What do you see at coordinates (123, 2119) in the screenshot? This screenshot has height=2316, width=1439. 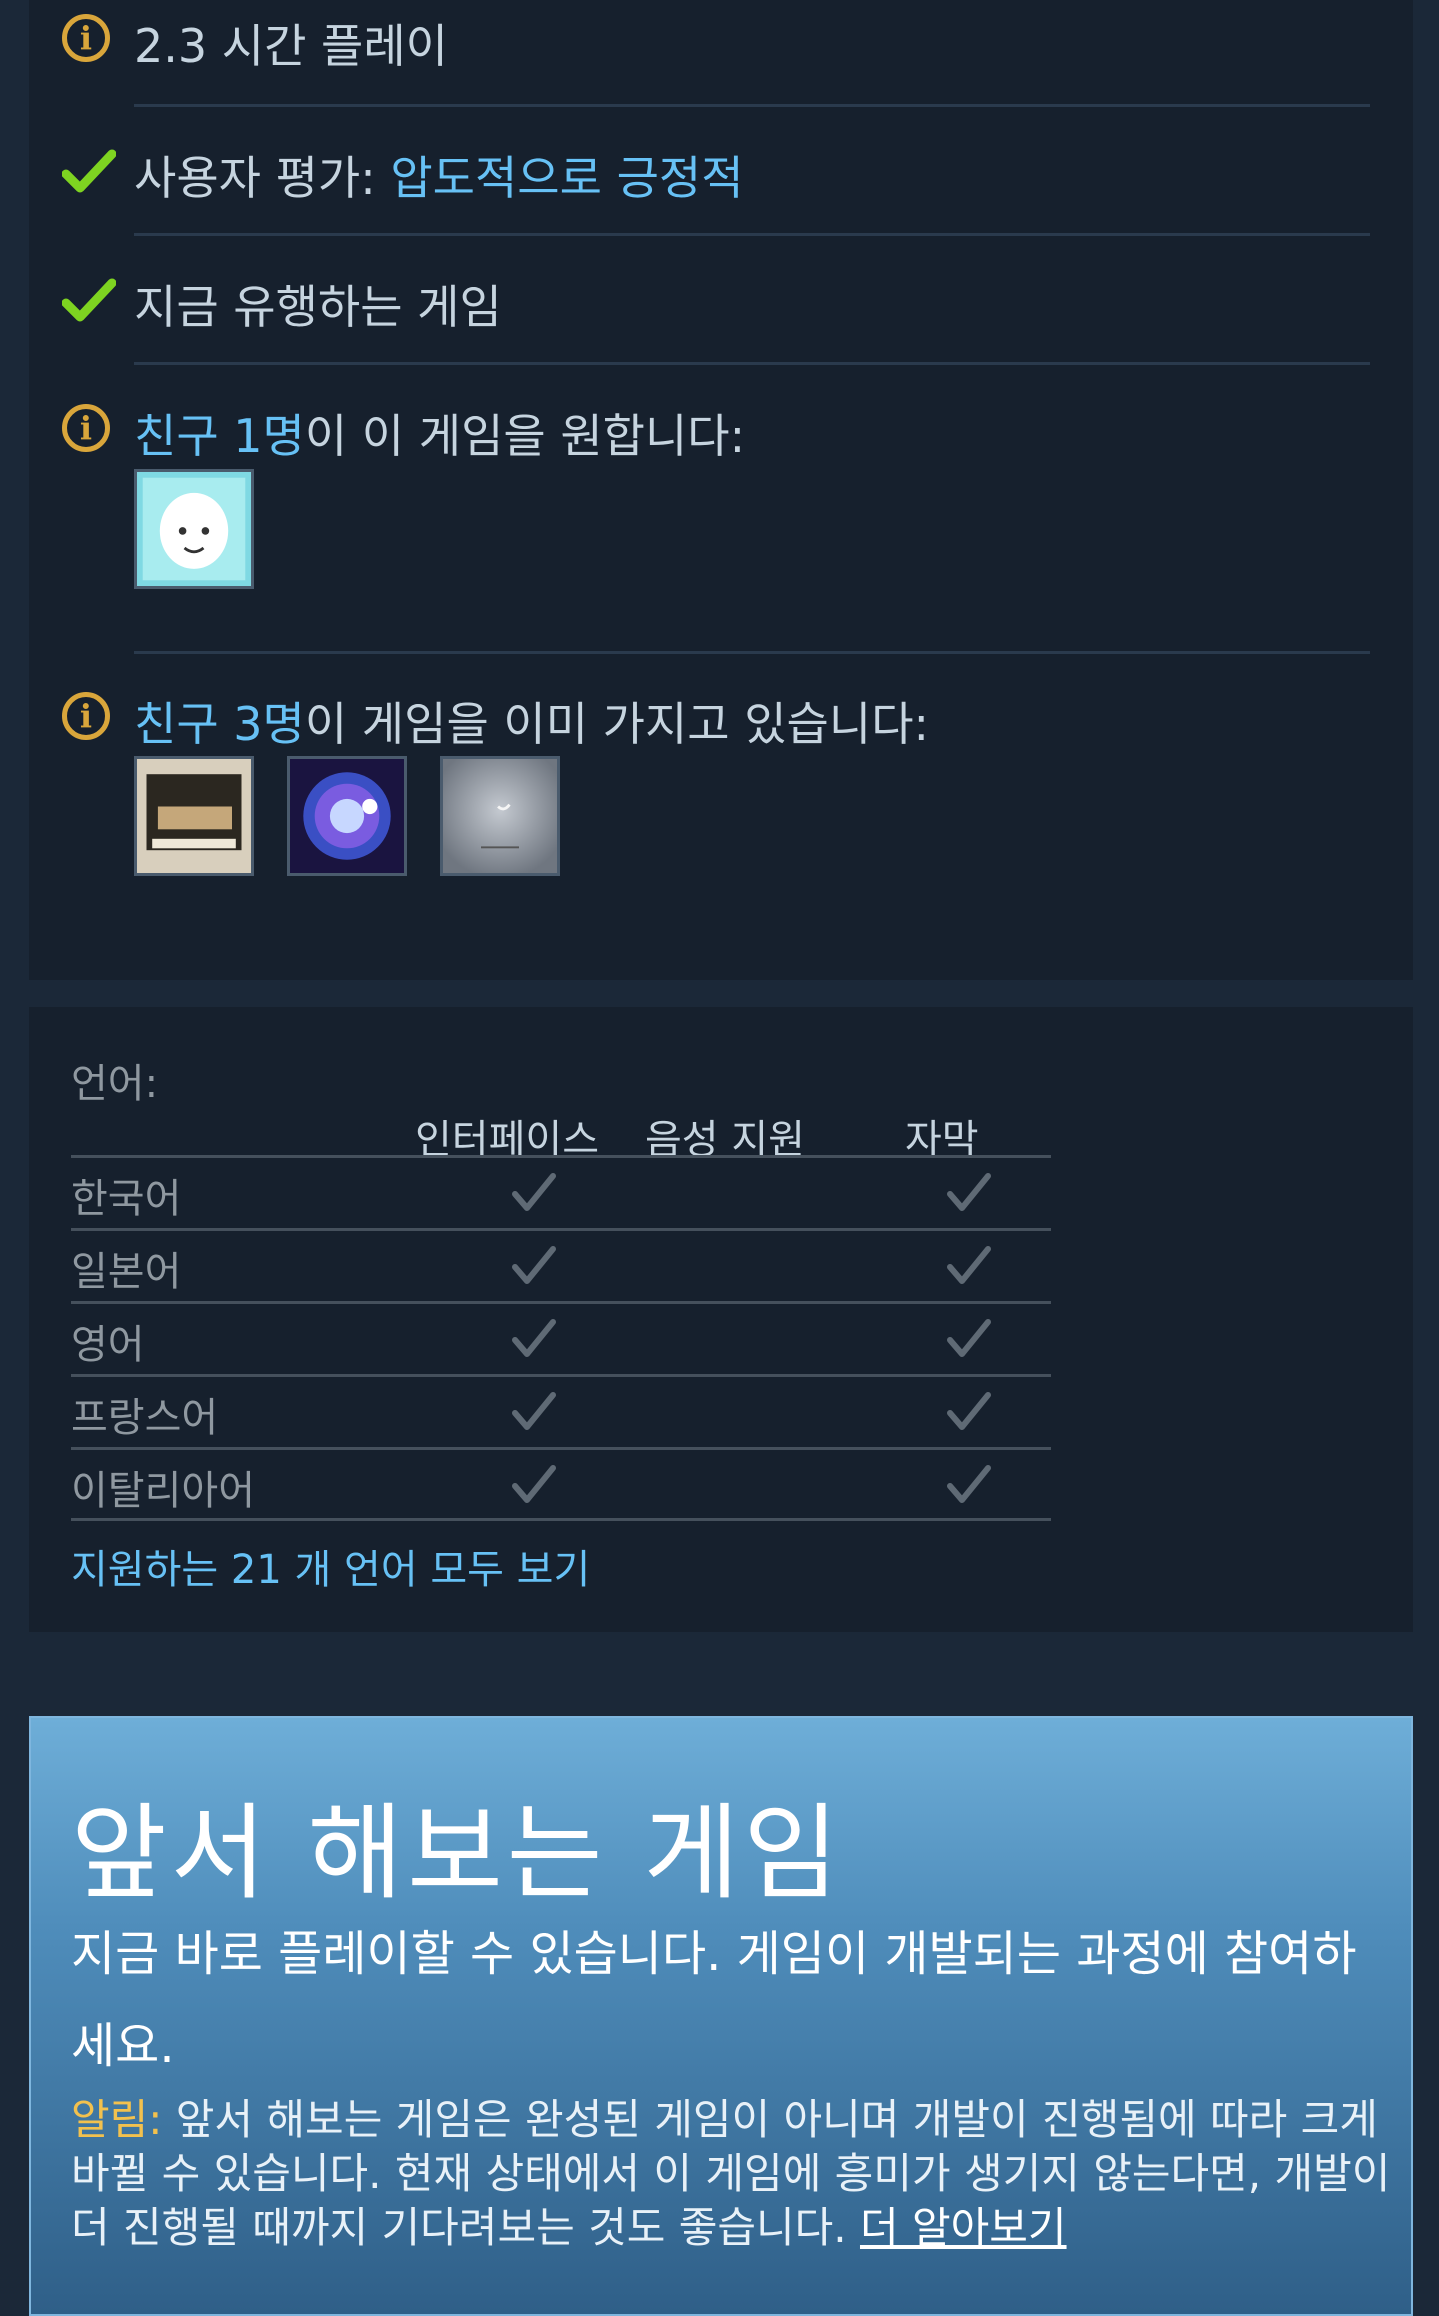 I see `note-label: 알림:` at bounding box center [123, 2119].